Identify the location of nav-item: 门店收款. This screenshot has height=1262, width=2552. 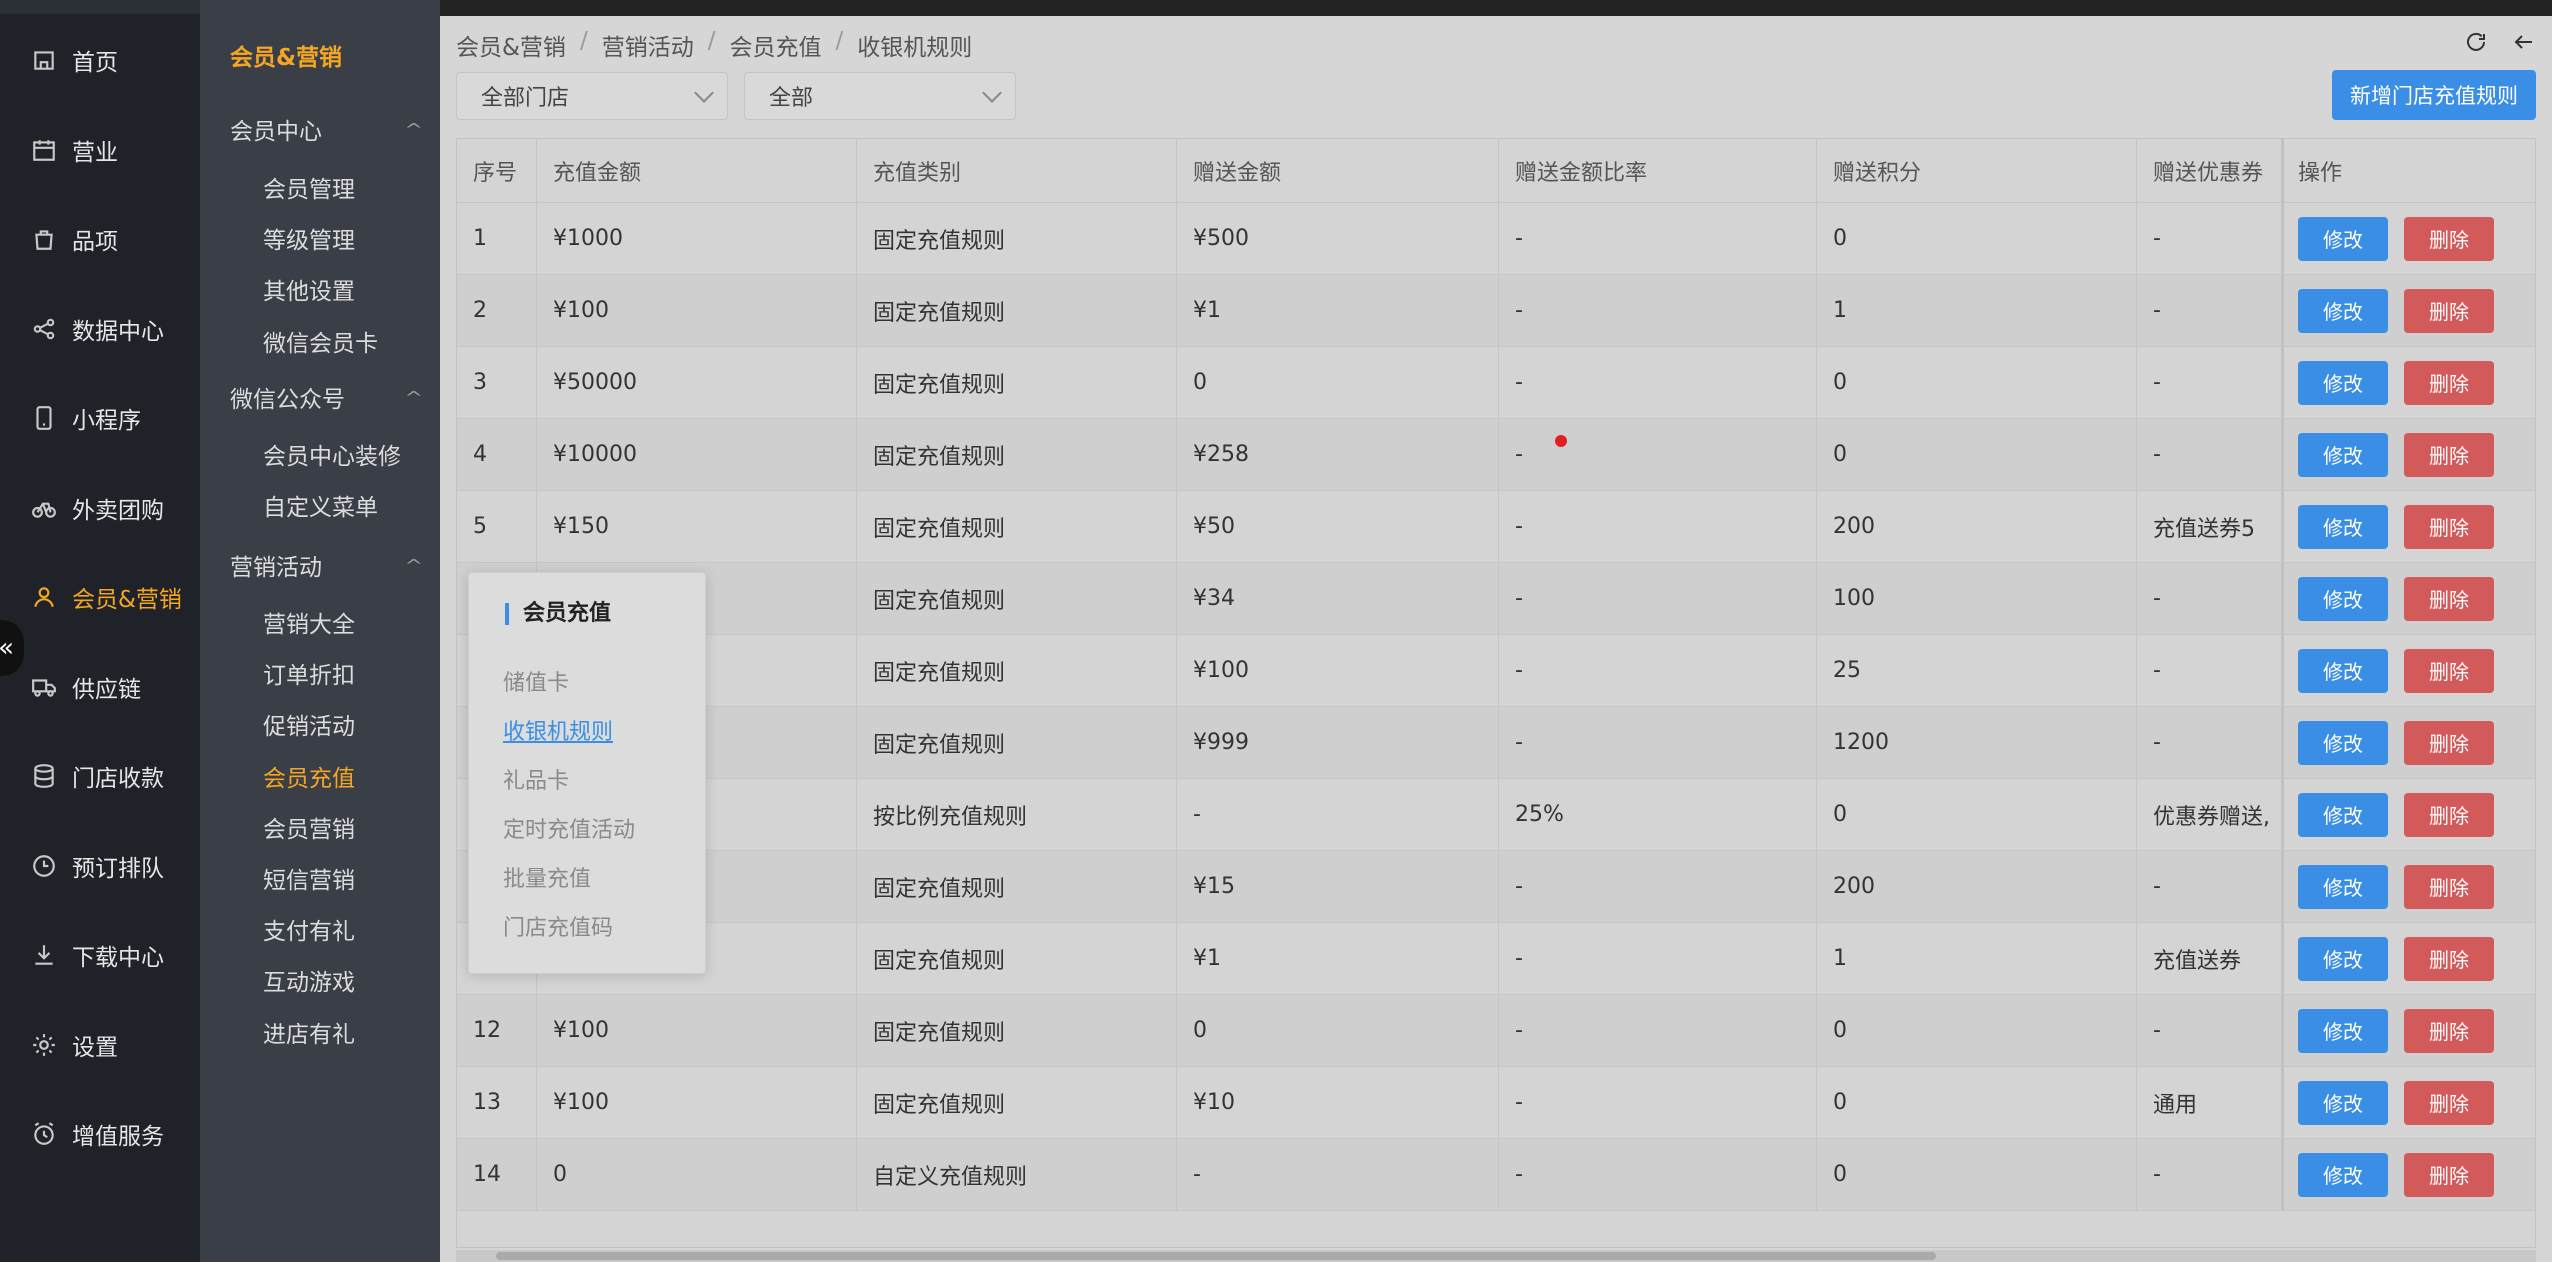
(100, 776).